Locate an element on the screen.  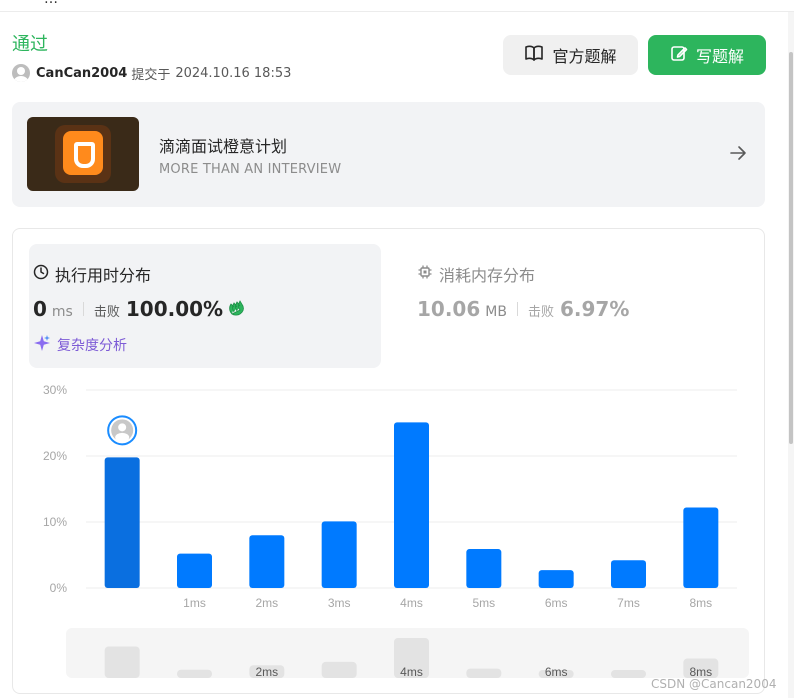
mini-tick-label: 6ms is located at coordinates (556, 672).